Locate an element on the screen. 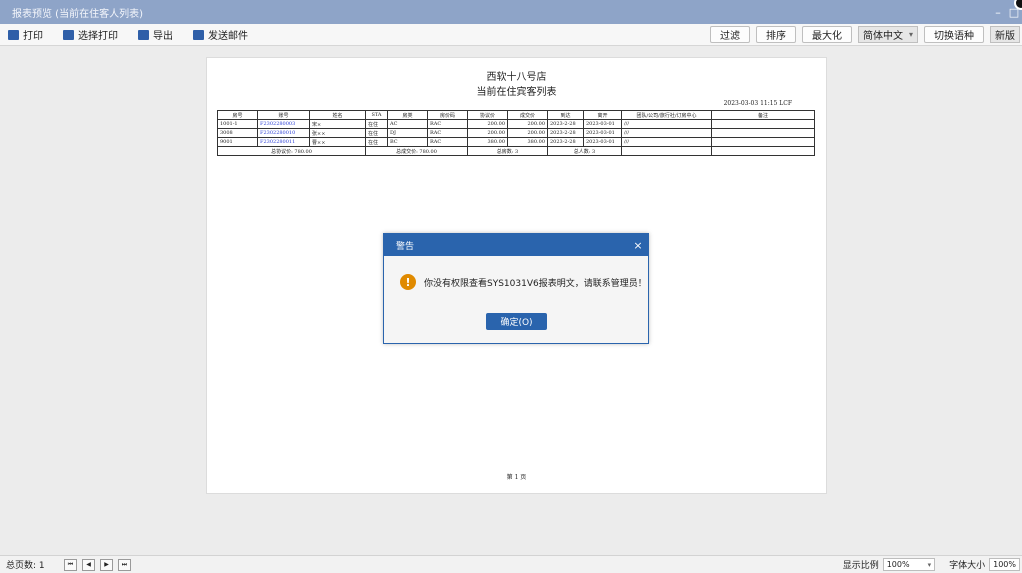 The width and height of the screenshot is (1022, 573). cell-room: 1001-1 is located at coordinates (237, 124).